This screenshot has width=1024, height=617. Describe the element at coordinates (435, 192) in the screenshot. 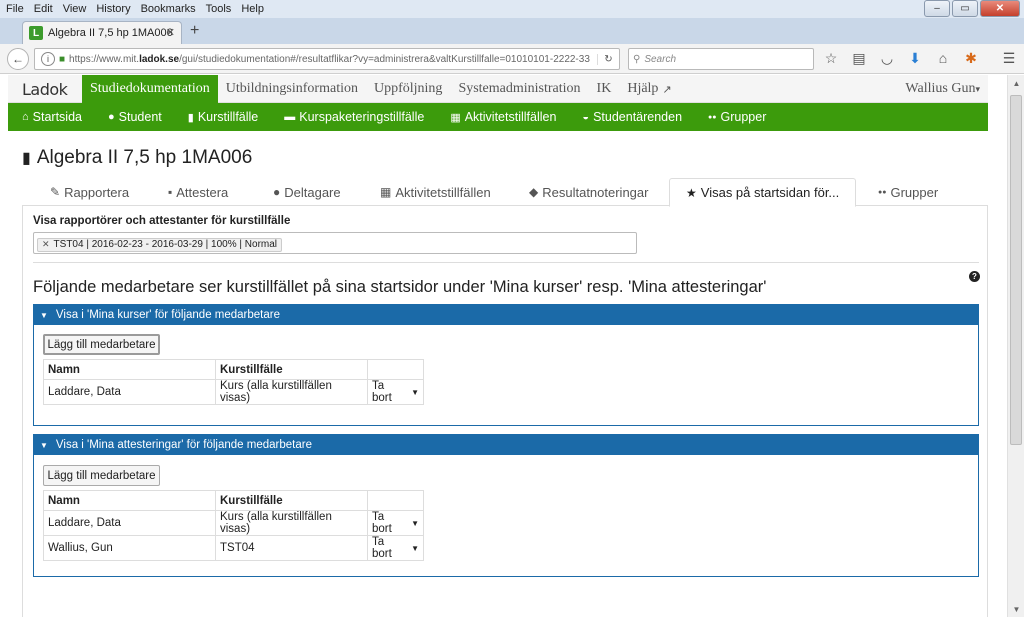

I see `tab-aktivitetstillfallen: ▦ Aktivitetstillfällen` at that location.